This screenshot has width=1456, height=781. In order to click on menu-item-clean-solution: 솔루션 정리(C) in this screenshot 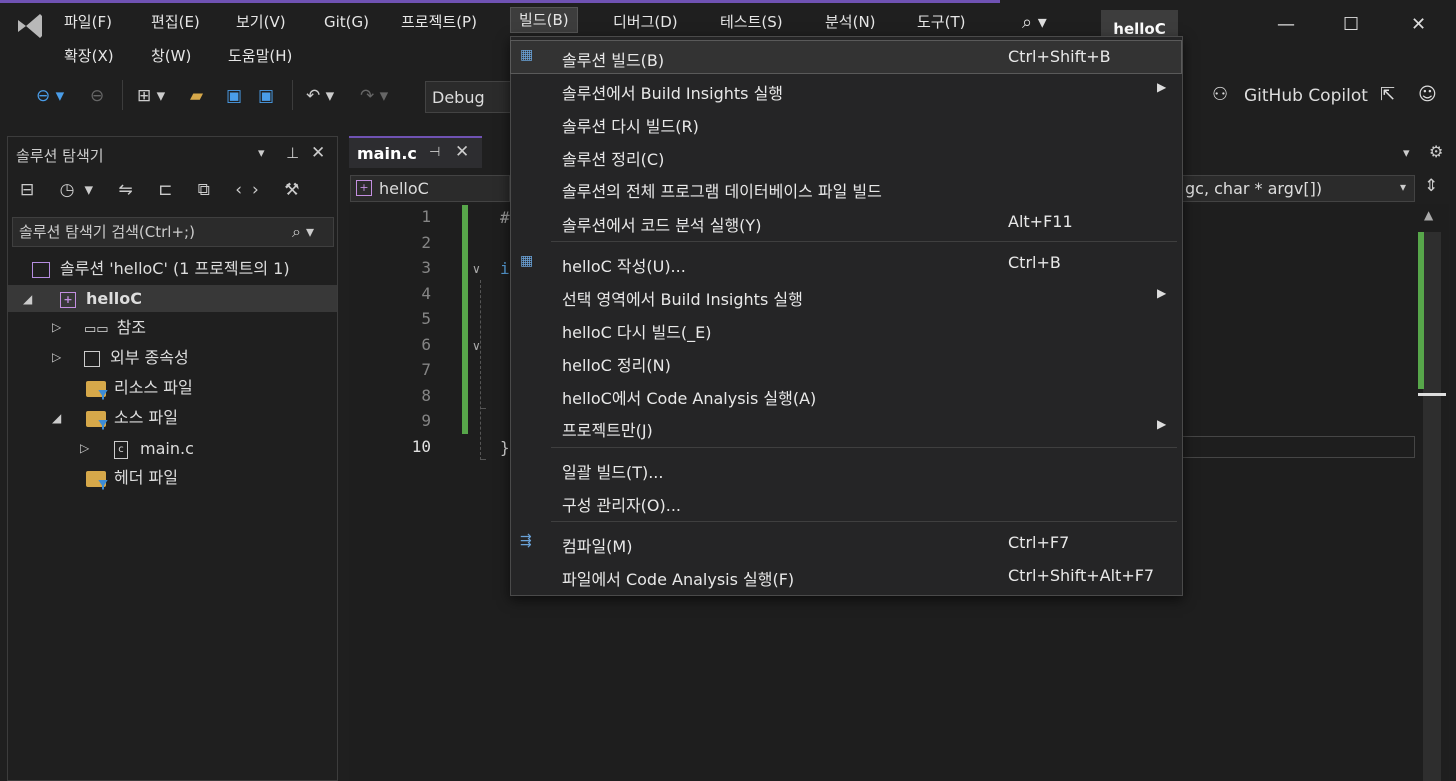, I will do `click(846, 156)`.